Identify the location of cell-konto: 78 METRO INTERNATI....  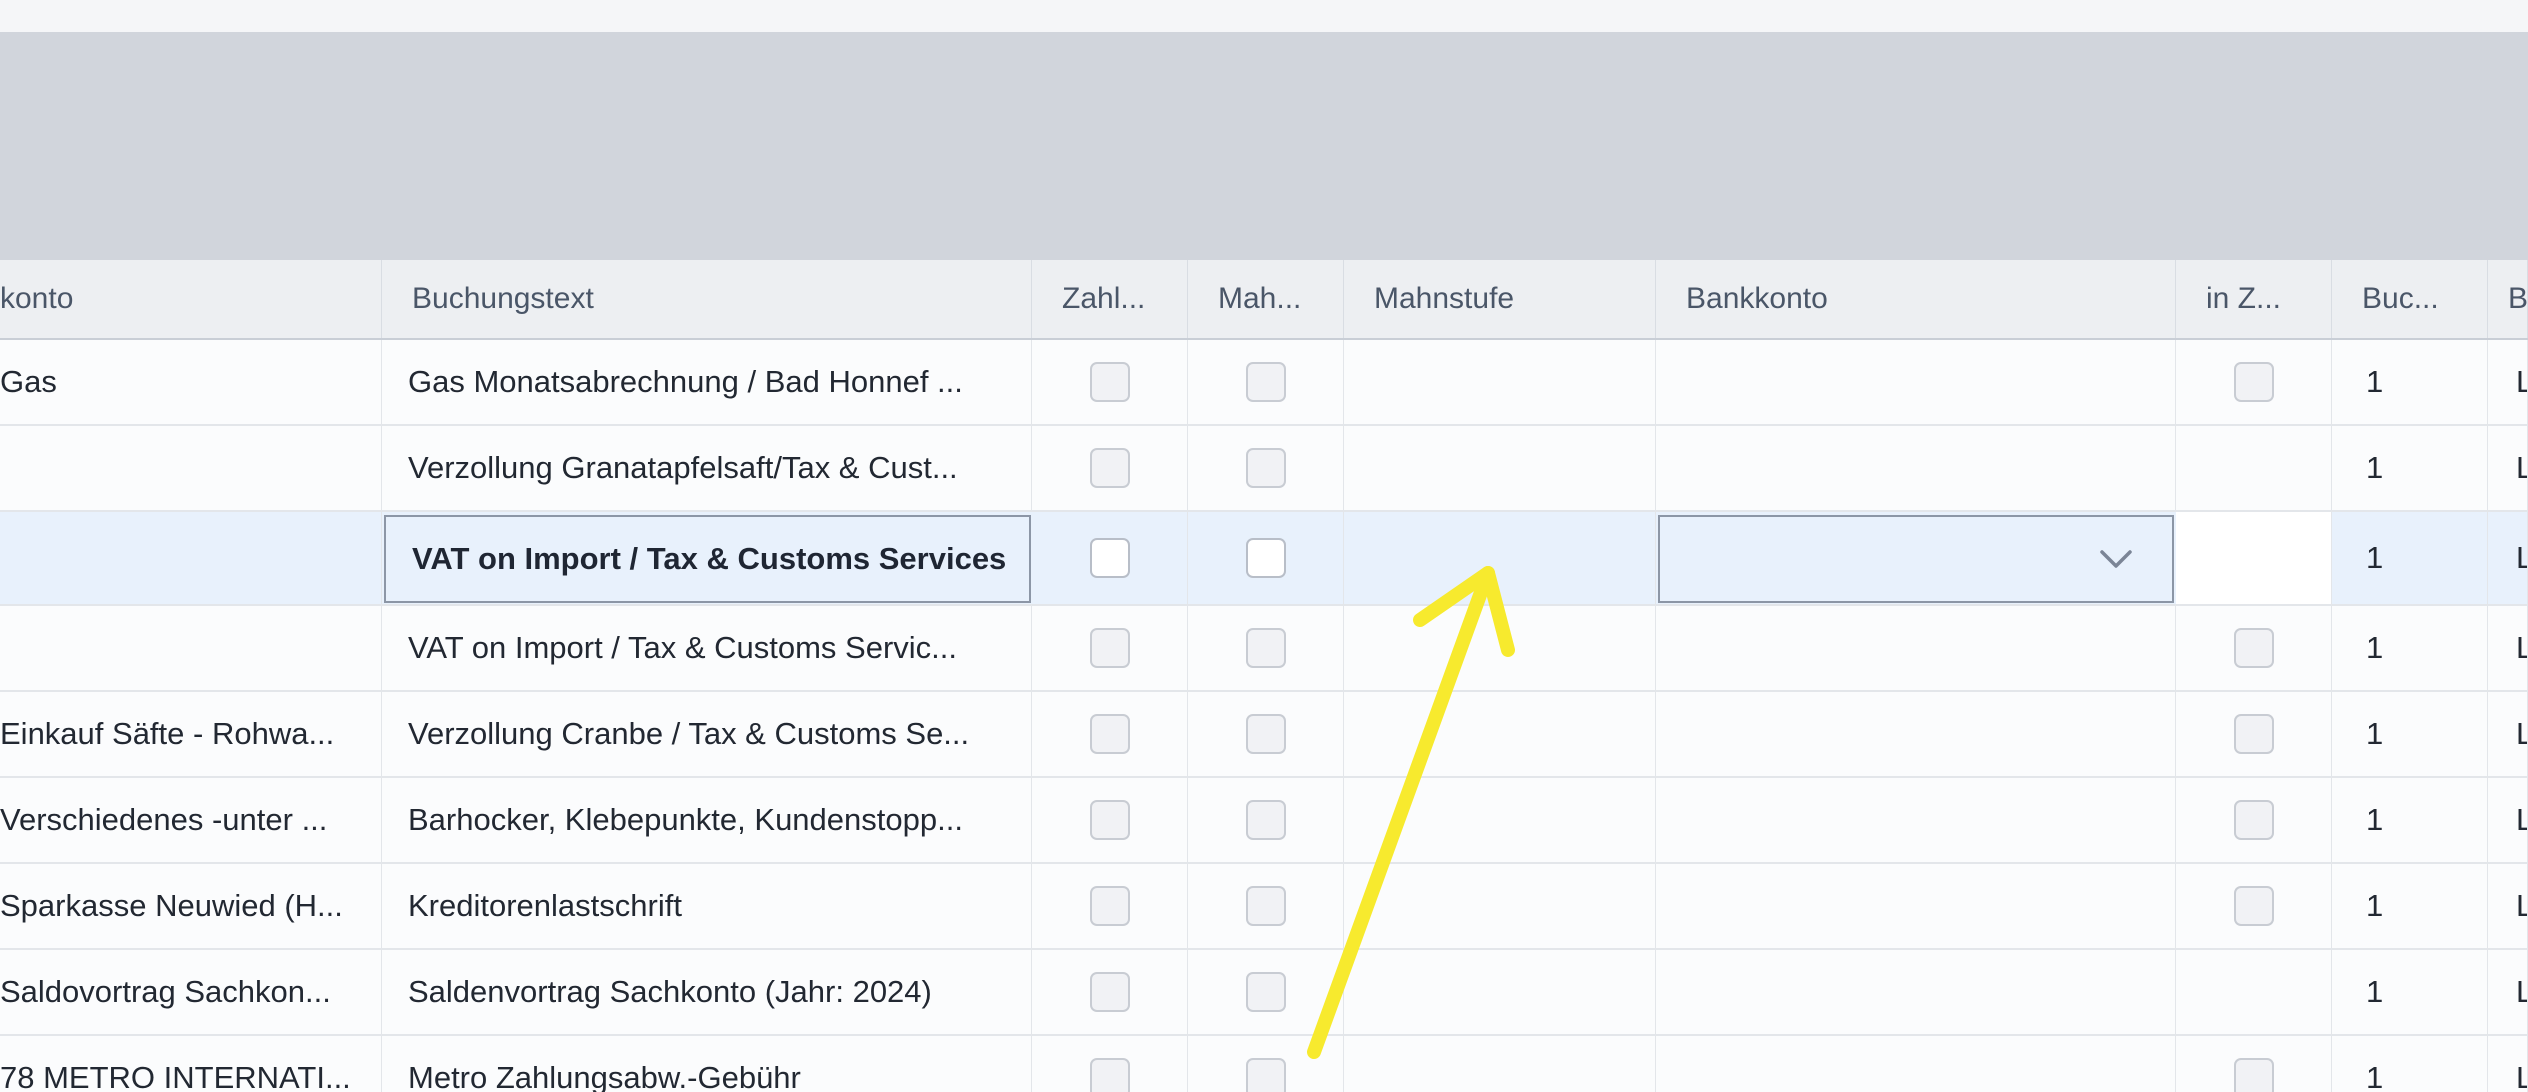
(191, 1064).